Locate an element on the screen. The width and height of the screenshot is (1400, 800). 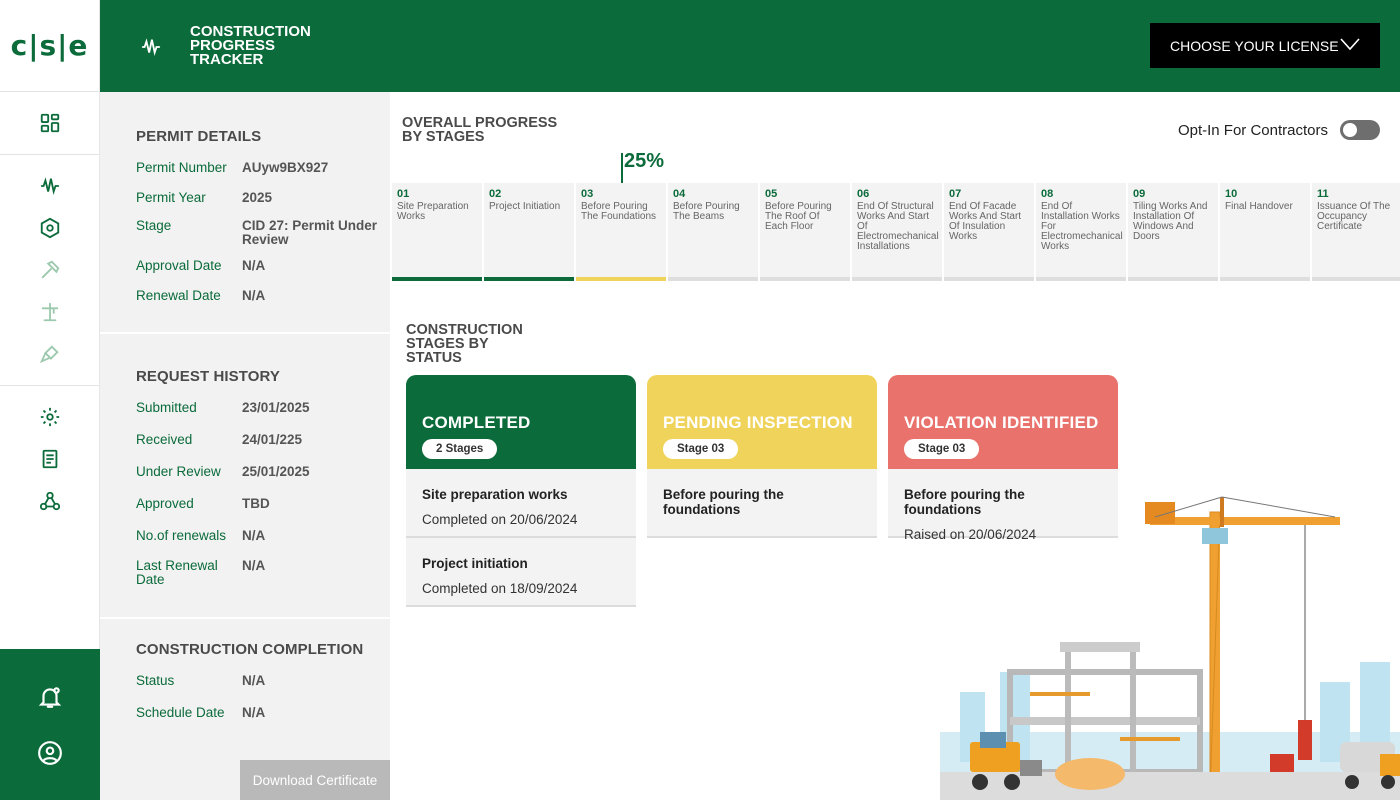
choose-license-label: CHOOSE YOUR LICENSE is located at coordinates (1254, 45).